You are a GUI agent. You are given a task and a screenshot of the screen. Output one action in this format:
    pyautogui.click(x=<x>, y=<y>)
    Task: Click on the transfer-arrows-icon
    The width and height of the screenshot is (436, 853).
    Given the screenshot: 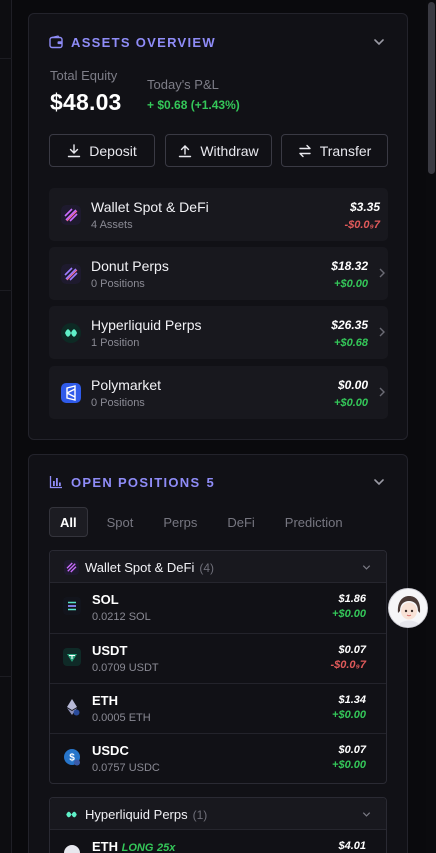 What is the action you would take?
    pyautogui.click(x=304, y=150)
    